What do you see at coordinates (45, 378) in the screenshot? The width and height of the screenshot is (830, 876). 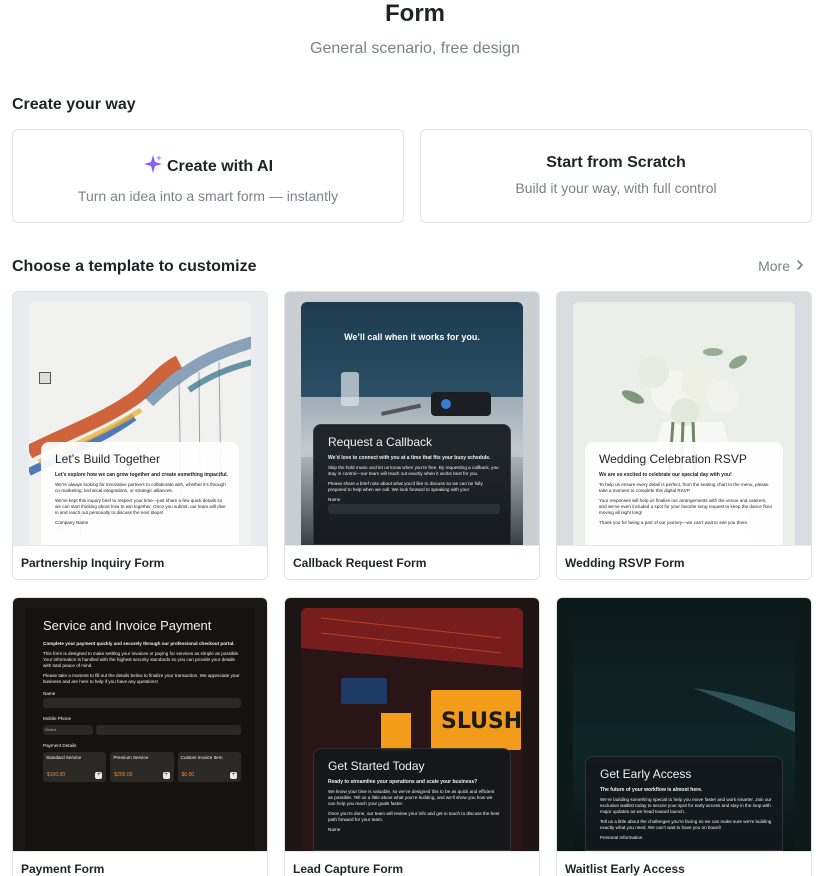 I see `square-icon` at bounding box center [45, 378].